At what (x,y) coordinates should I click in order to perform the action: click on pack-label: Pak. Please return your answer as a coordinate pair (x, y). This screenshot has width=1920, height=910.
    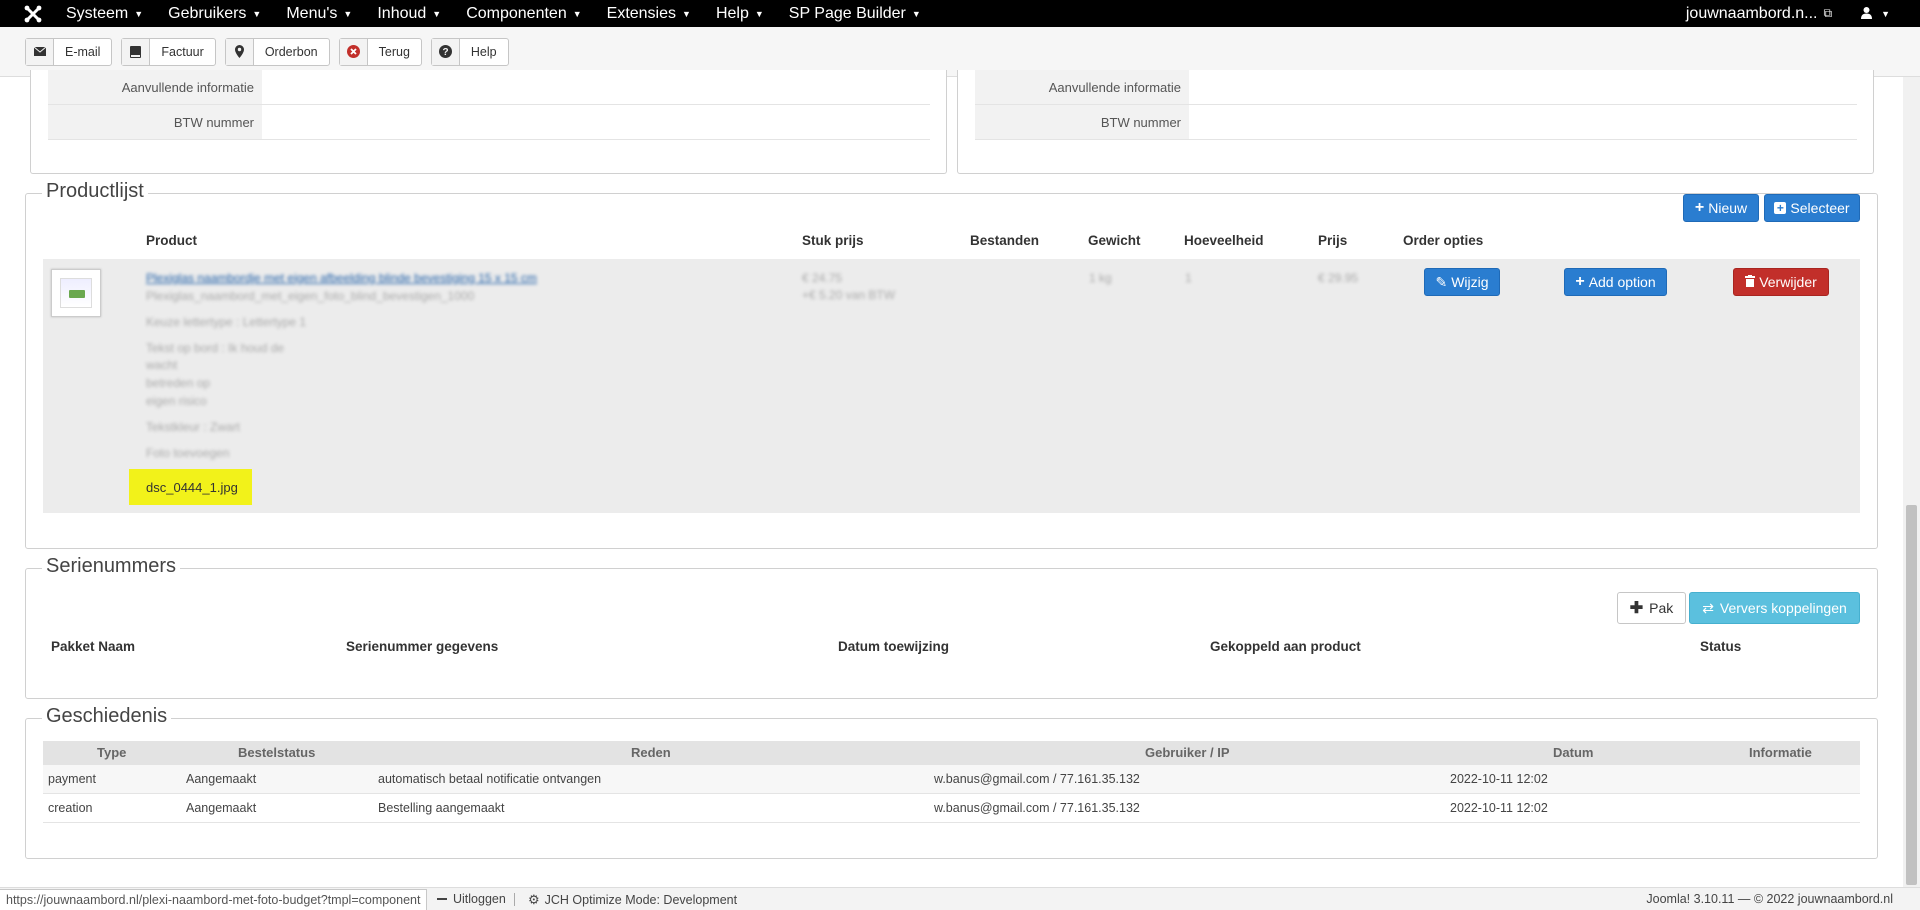
    Looking at the image, I should click on (1661, 608).